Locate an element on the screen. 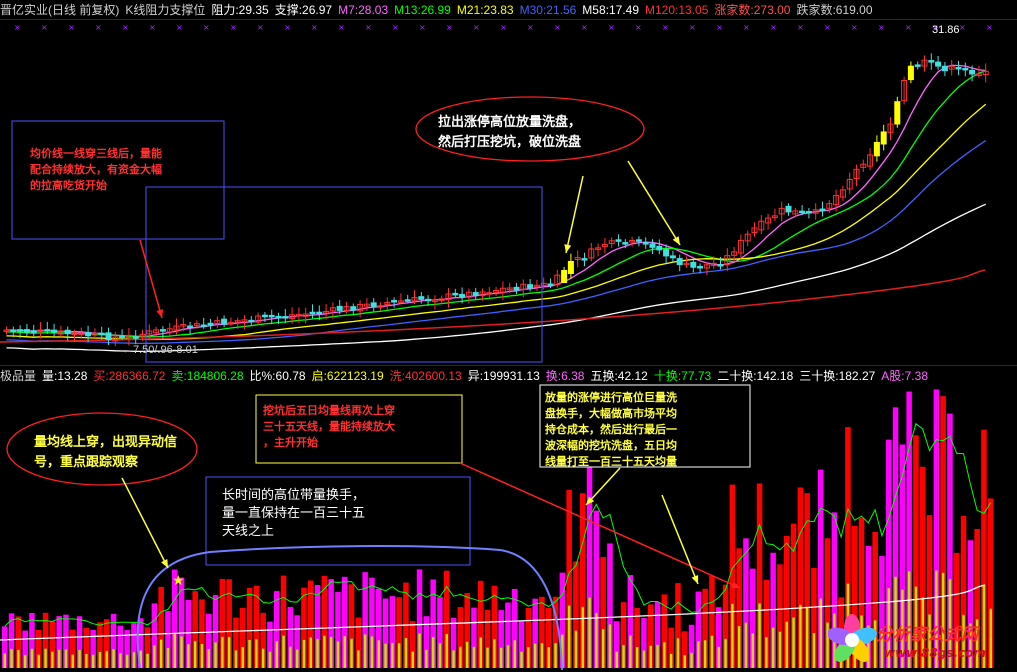 This screenshot has height=672, width=1017. annotation-note-6: 长时间的高位带量换手， 量一直保持在一百三十五 天线之上 is located at coordinates (293, 514).